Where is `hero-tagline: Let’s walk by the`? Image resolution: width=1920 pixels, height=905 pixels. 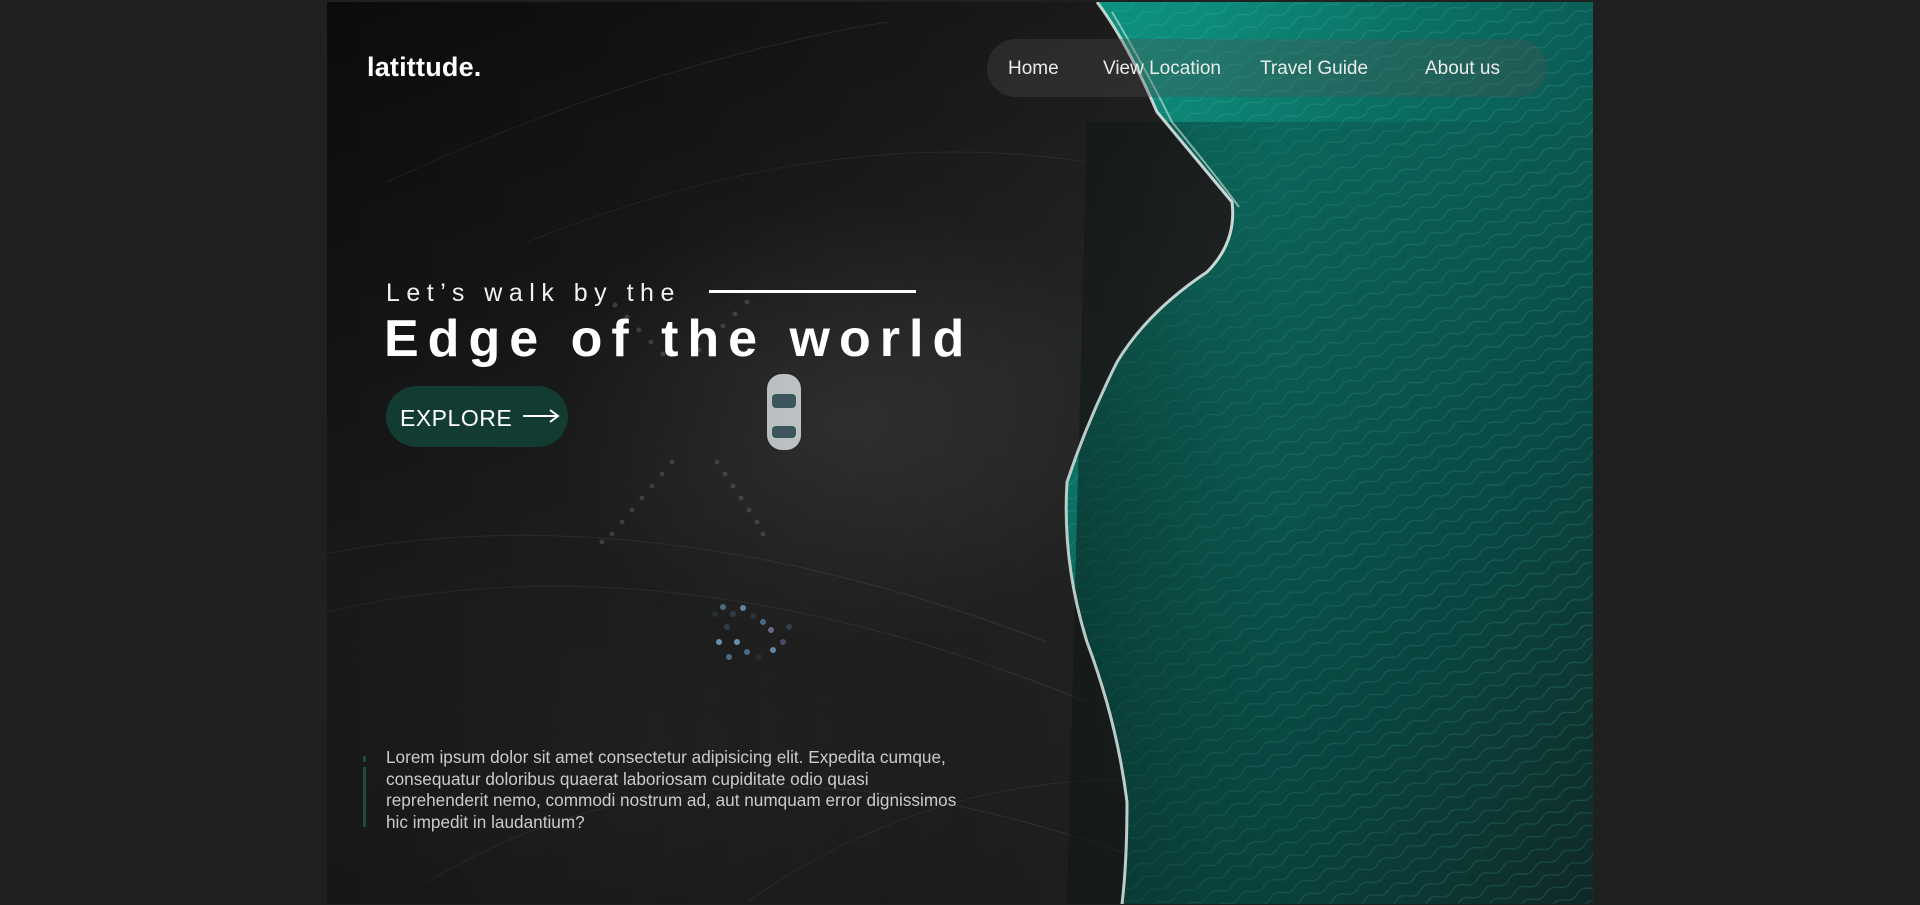 hero-tagline: Let’s walk by the is located at coordinates (533, 293).